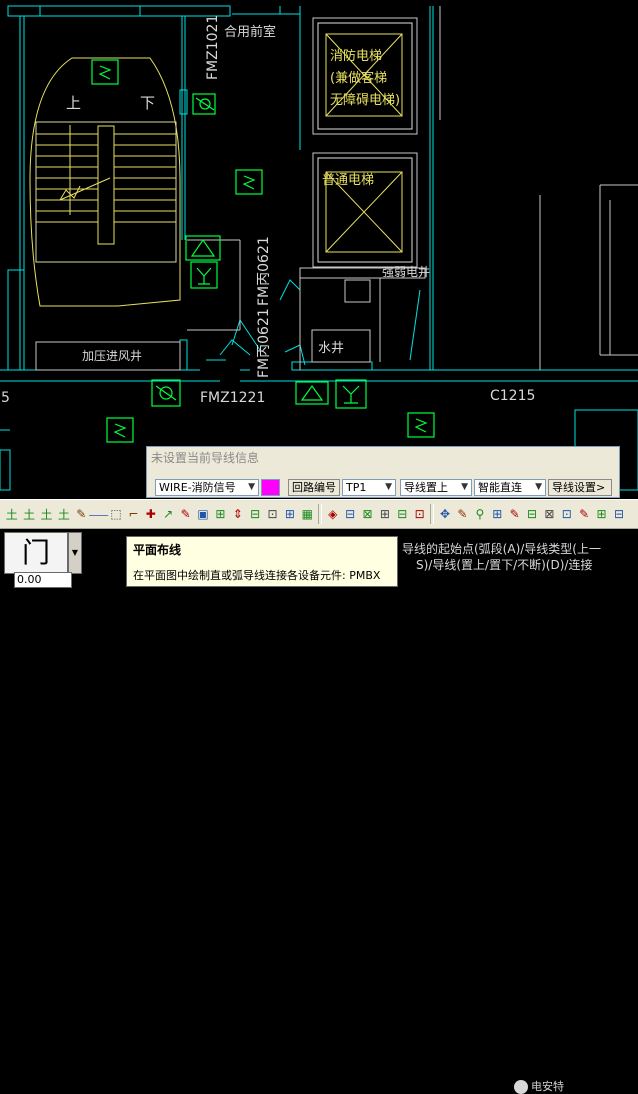 This screenshot has width=638, height=1094. Describe the element at coordinates (272, 514) in the screenshot. I see `tool-16-icon: ⊡` at that location.